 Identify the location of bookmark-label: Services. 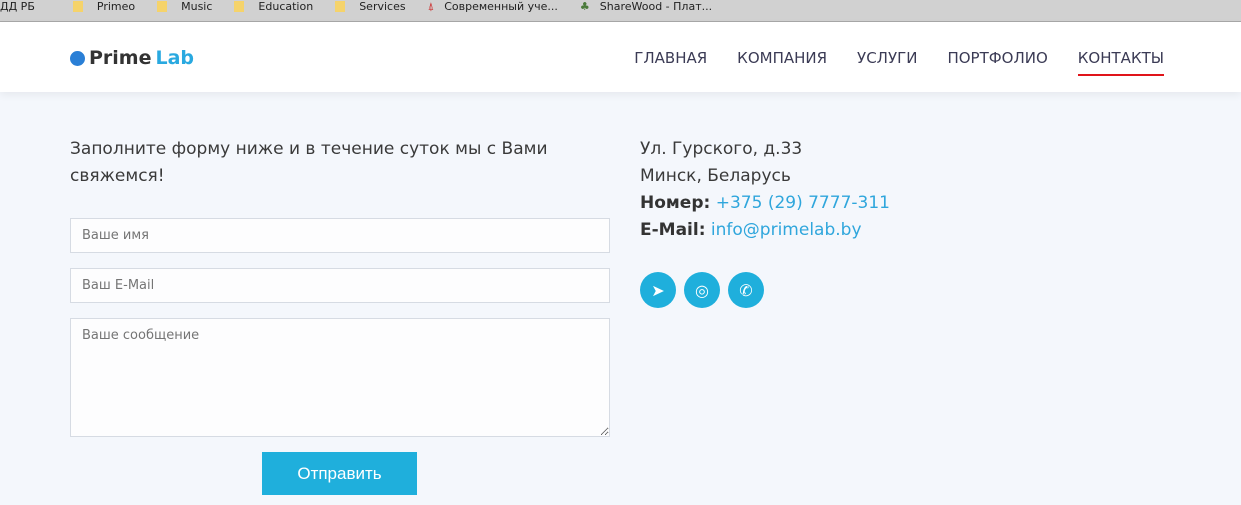
(382, 6).